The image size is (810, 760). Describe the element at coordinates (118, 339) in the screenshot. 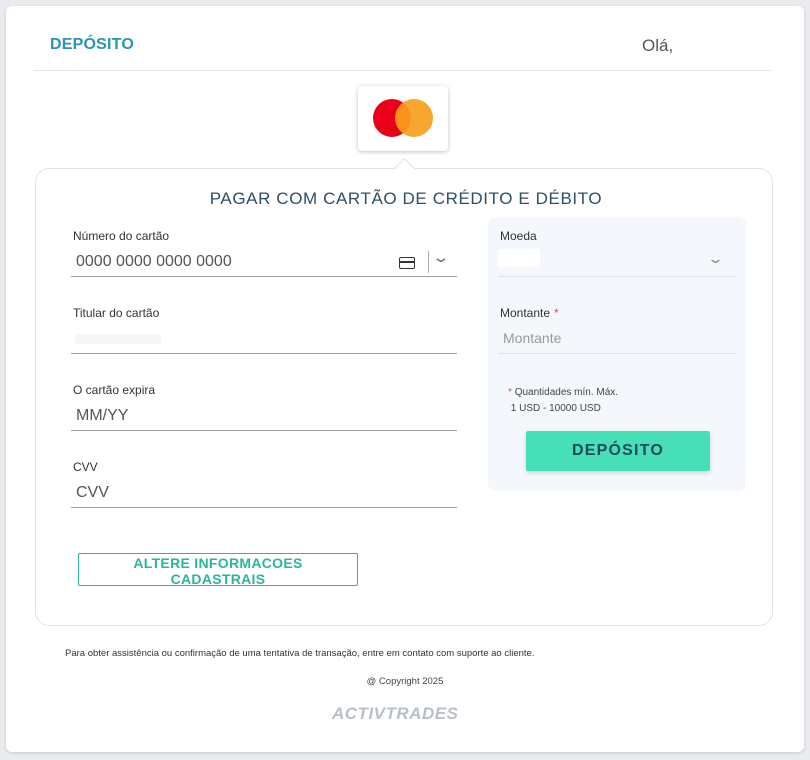

I see `card-holder-input` at that location.